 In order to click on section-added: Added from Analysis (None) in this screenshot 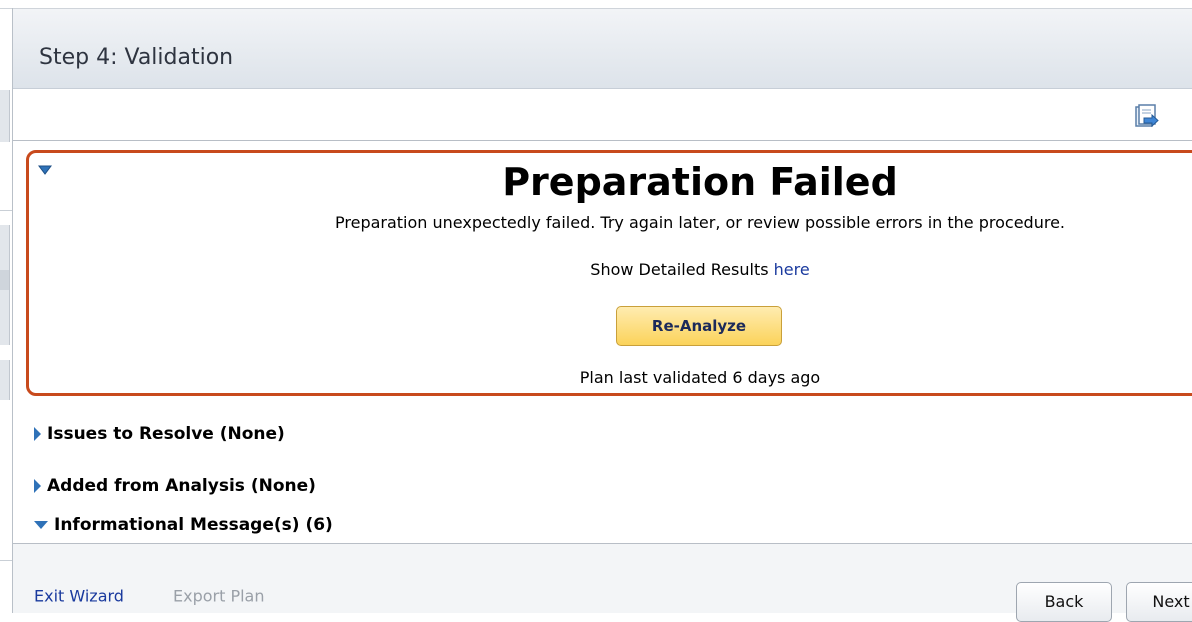, I will do `click(175, 486)`.